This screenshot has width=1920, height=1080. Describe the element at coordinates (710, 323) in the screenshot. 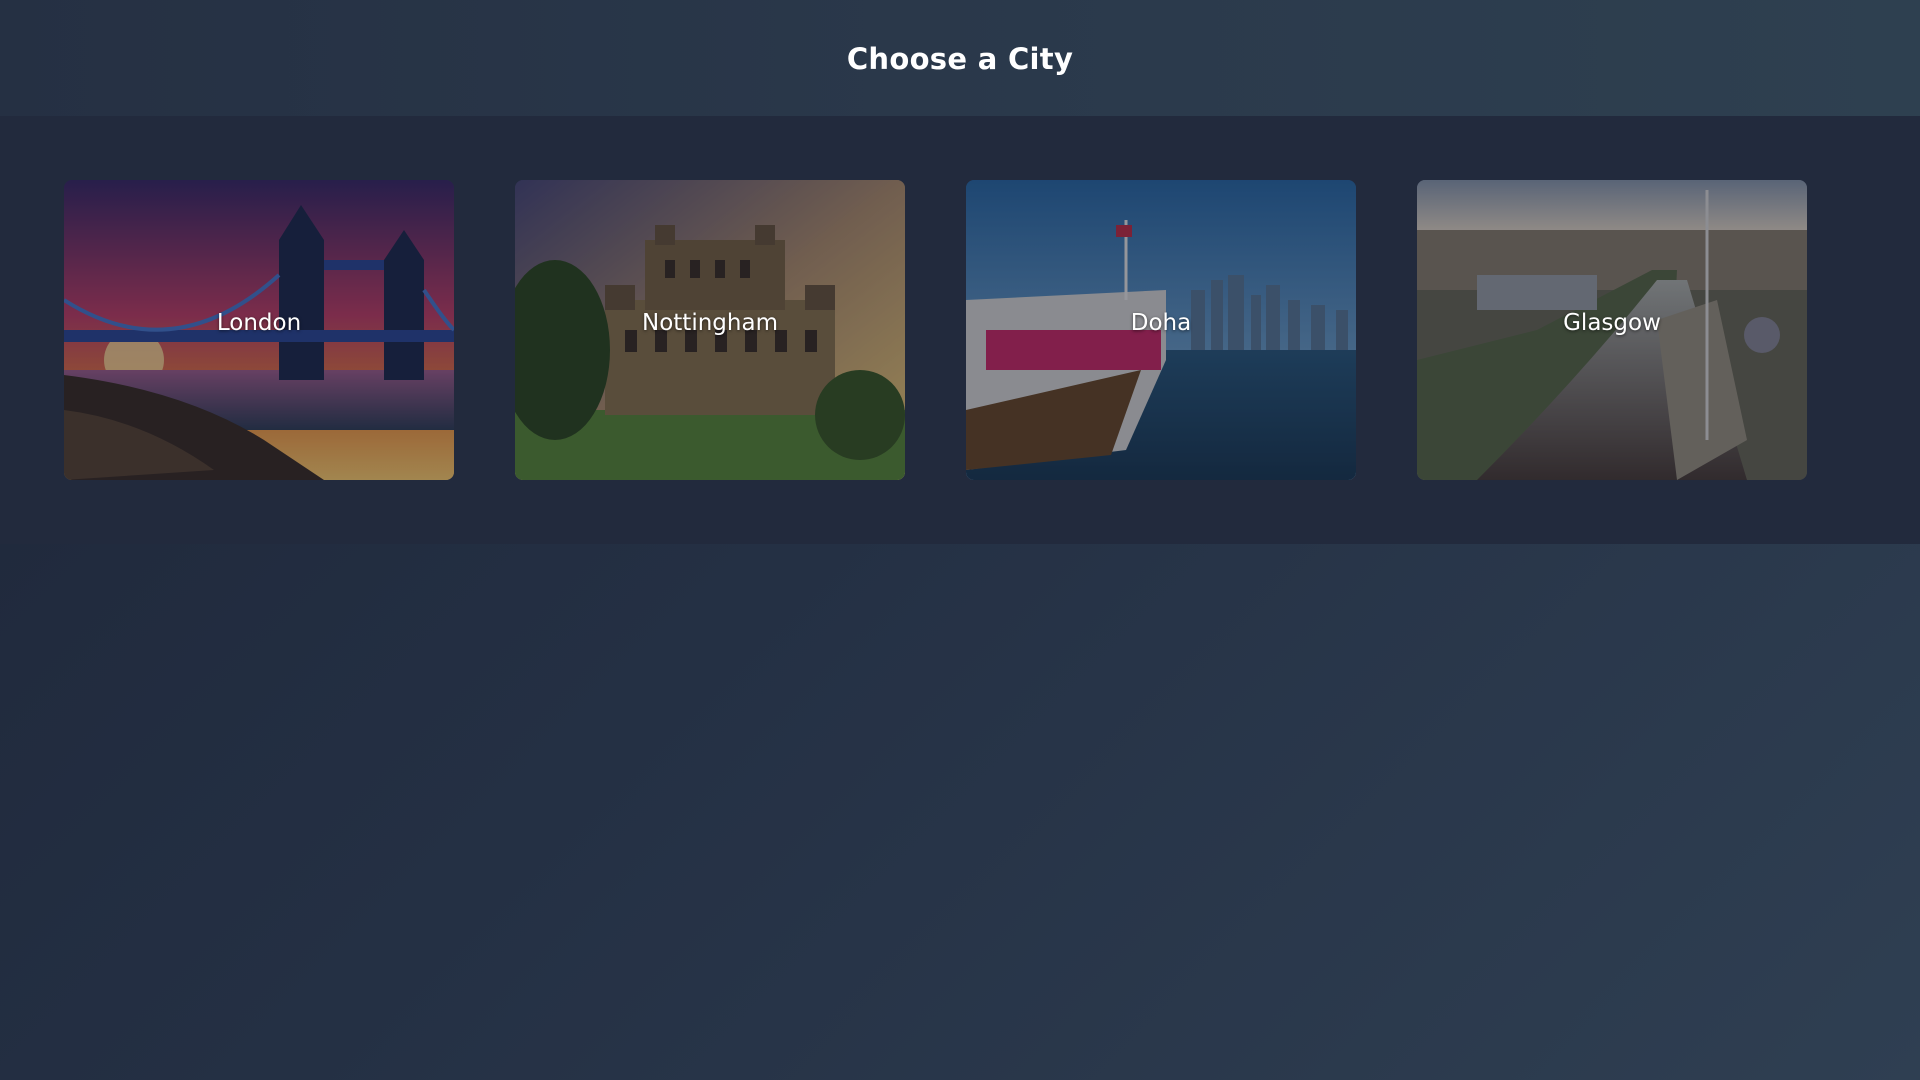

I see `city-label-nottingham: Nottingham` at that location.